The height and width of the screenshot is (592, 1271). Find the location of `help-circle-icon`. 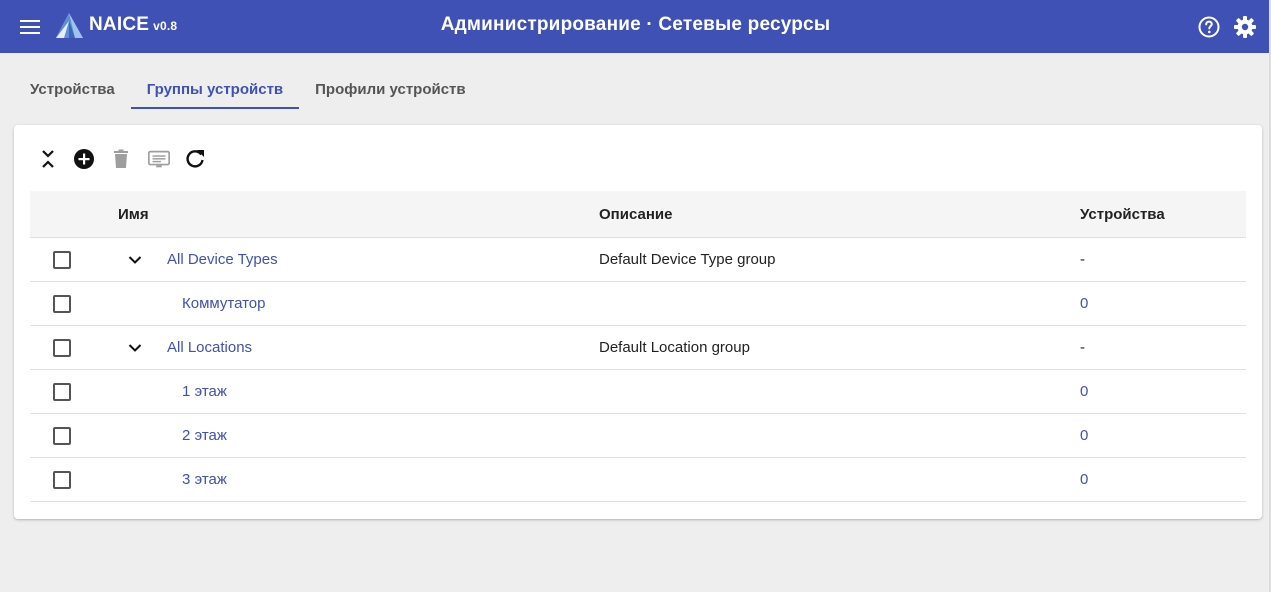

help-circle-icon is located at coordinates (1209, 27).